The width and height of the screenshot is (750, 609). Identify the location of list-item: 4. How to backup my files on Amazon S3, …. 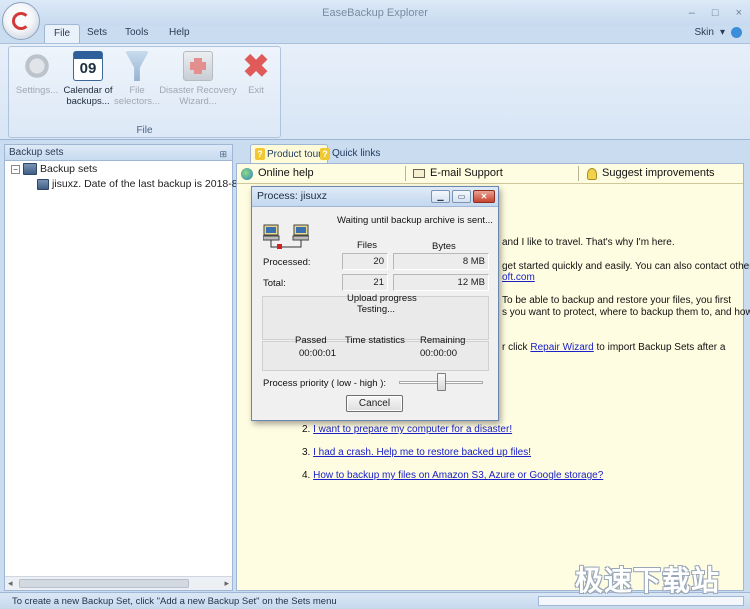
(452, 475).